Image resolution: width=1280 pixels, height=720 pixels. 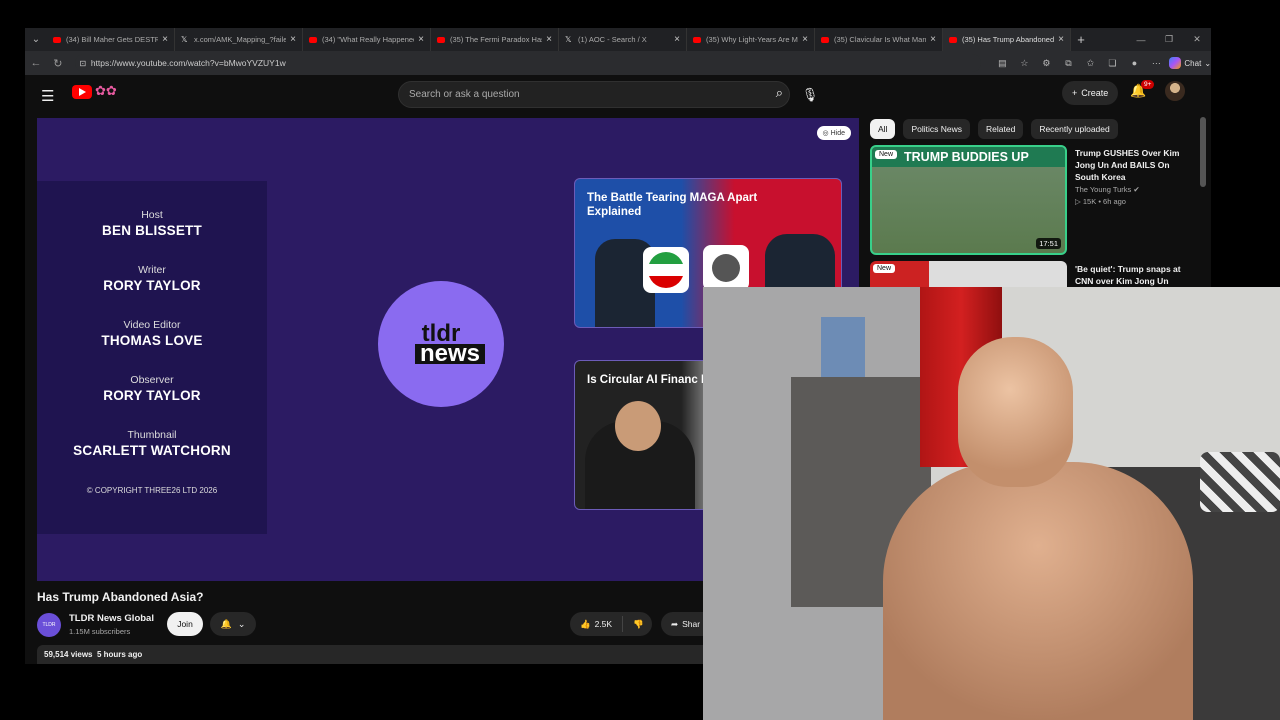 I want to click on scrollbar, so click(x=1203, y=152).